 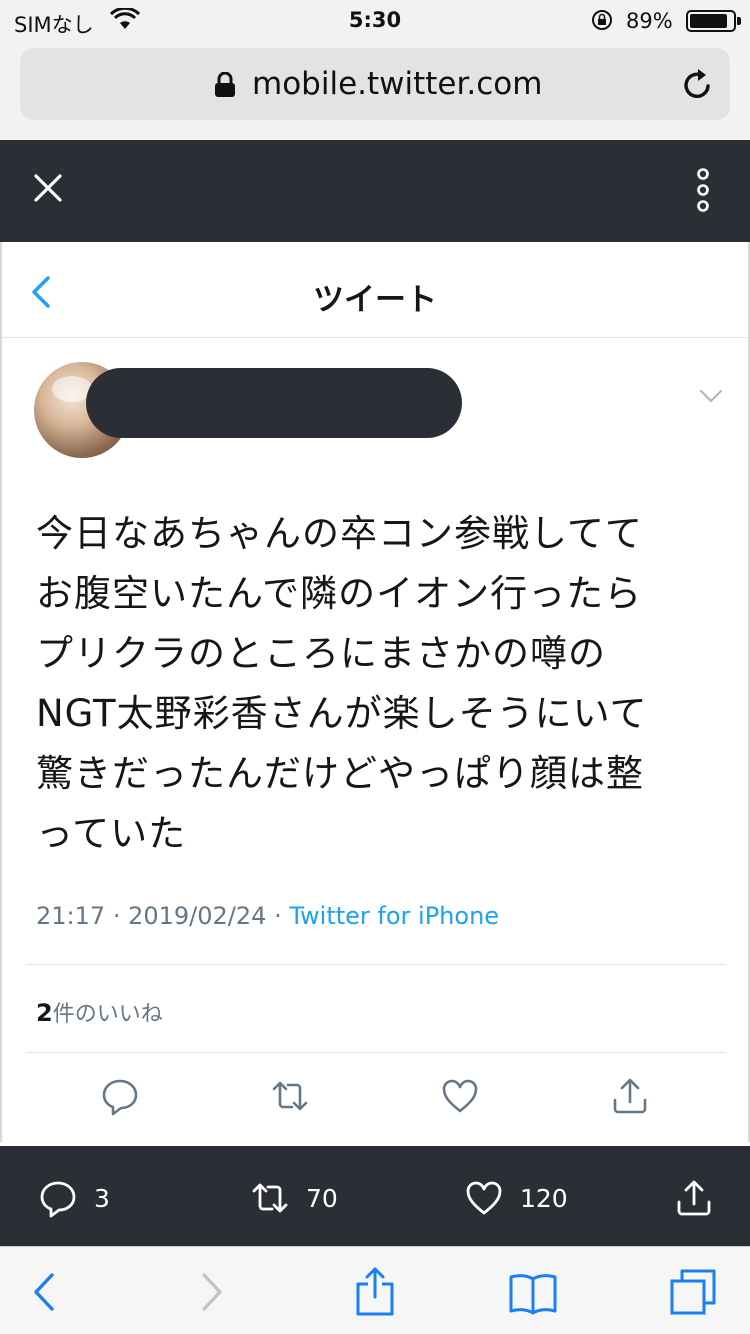 What do you see at coordinates (45, 1292) in the screenshot?
I see `browser-back-icon` at bounding box center [45, 1292].